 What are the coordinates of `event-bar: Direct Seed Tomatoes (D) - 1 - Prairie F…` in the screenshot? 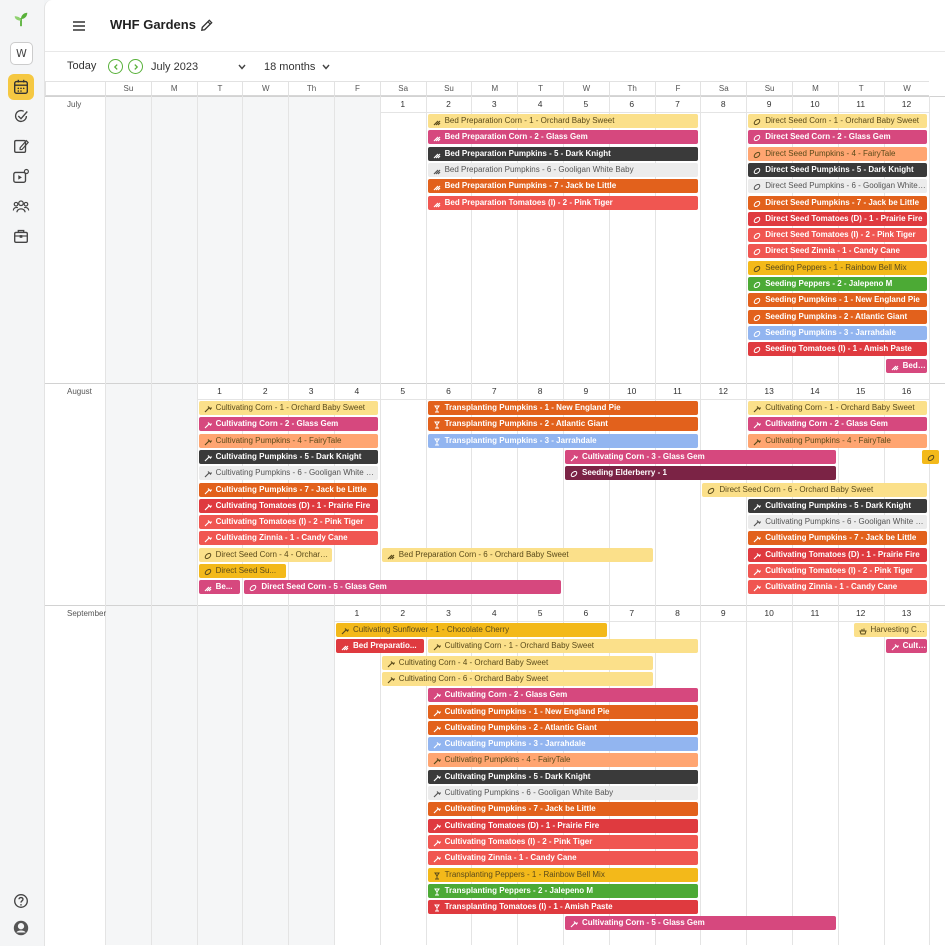 It's located at (838, 218).